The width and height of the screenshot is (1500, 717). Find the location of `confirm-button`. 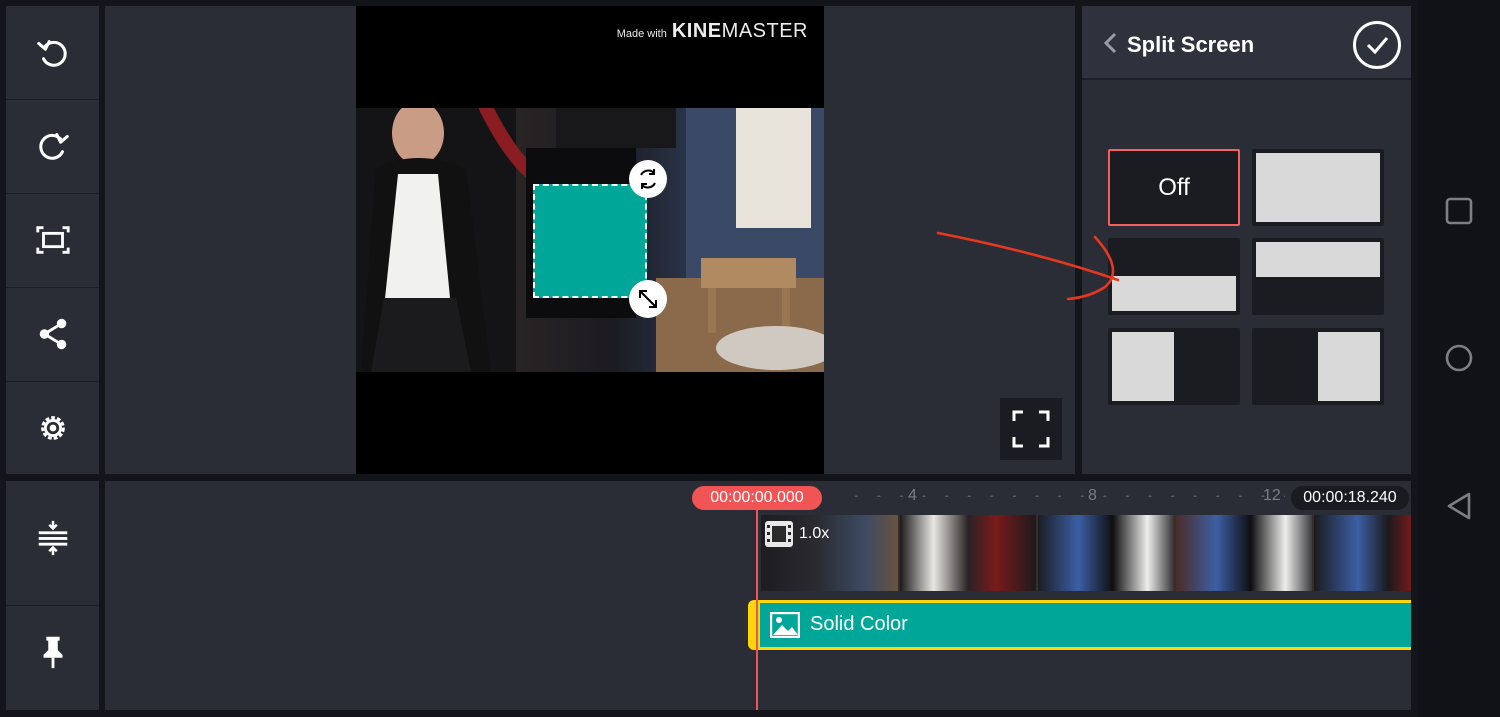

confirm-button is located at coordinates (1377, 45).